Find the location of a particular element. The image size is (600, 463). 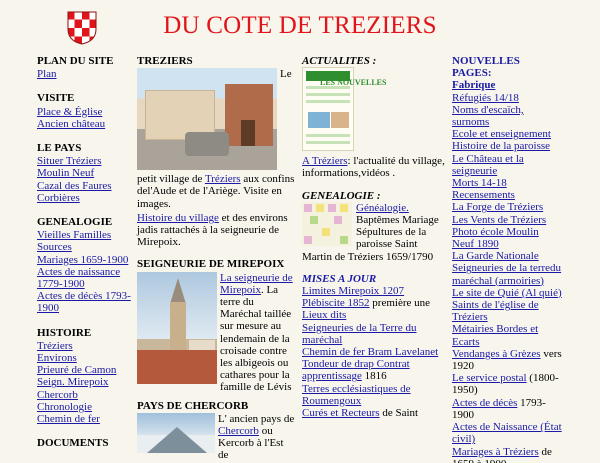

update-link-cures: Curés et Recteurs is located at coordinates (341, 413).